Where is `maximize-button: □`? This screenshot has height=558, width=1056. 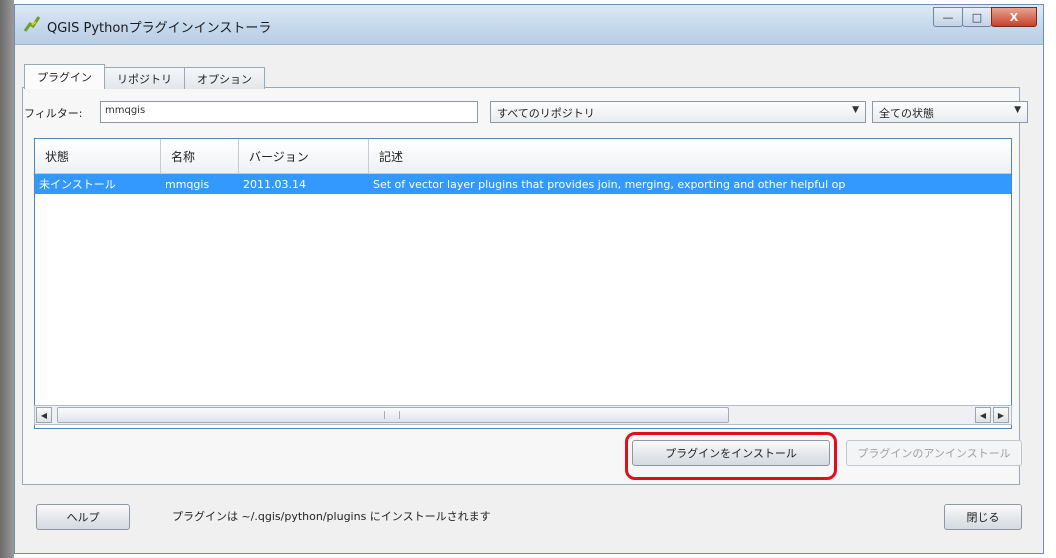 maximize-button: □ is located at coordinates (977, 17).